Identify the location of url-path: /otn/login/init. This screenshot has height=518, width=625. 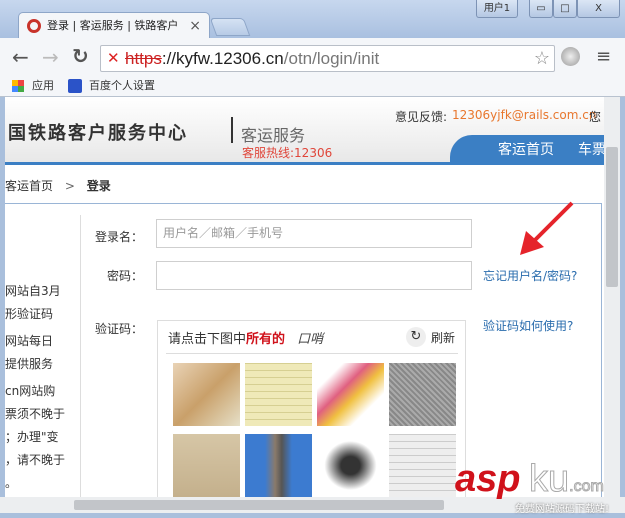
(331, 58).